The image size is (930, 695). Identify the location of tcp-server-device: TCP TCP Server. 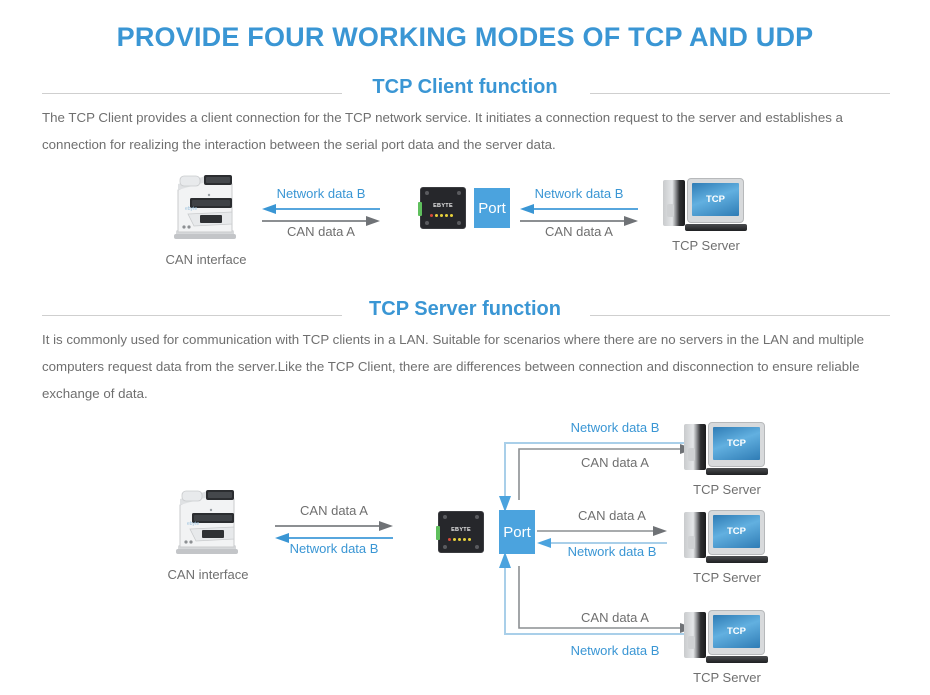
(706, 215).